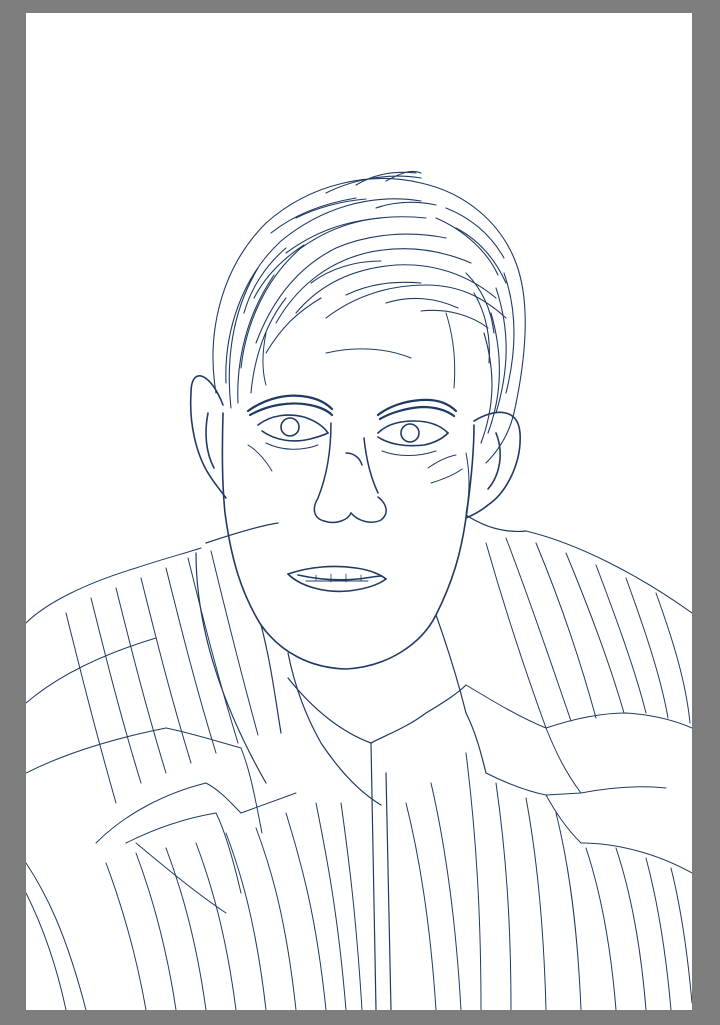 Image resolution: width=720 pixels, height=1025 pixels. I want to click on nose, so click(350, 473).